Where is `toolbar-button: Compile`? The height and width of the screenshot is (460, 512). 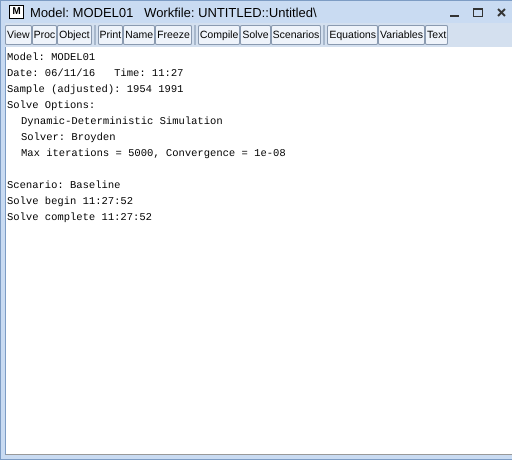
toolbar-button: Compile is located at coordinates (219, 35).